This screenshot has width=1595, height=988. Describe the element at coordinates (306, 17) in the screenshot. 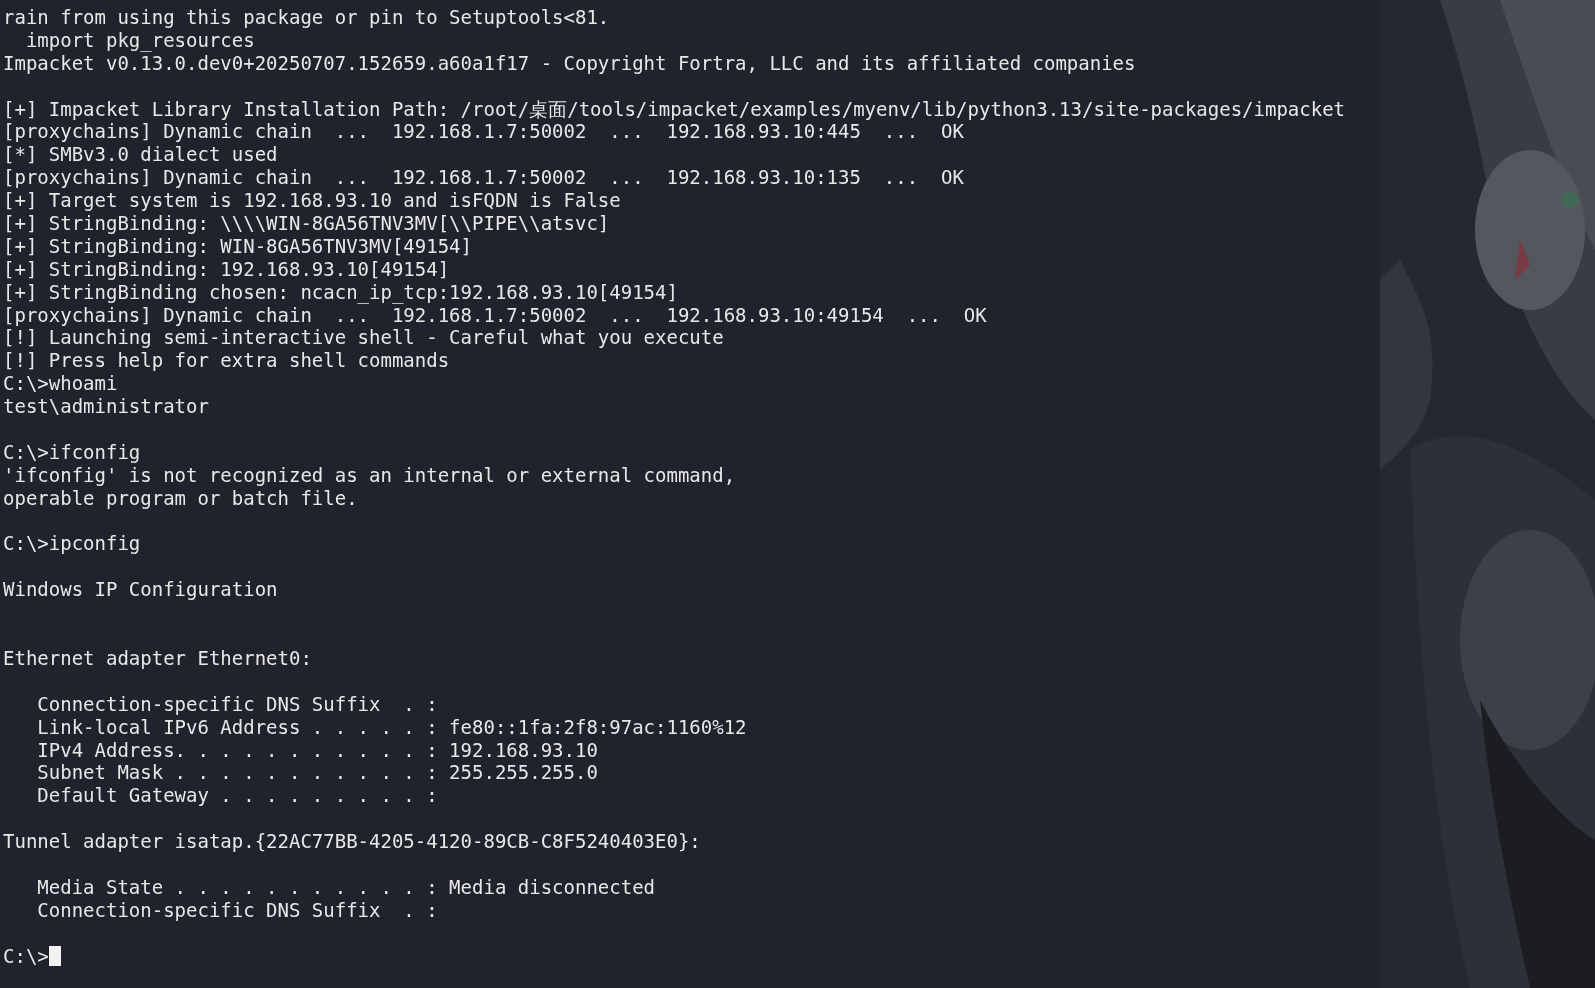

I see `terminal-line: rain from using this package or pin to Setuptools<81.` at that location.